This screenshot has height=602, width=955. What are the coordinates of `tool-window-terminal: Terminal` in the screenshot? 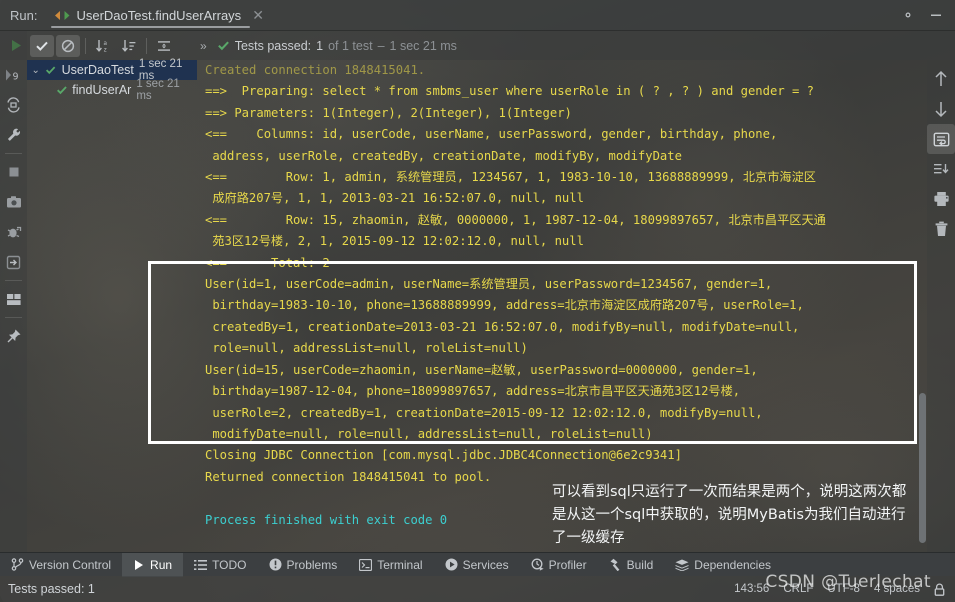 It's located at (390, 565).